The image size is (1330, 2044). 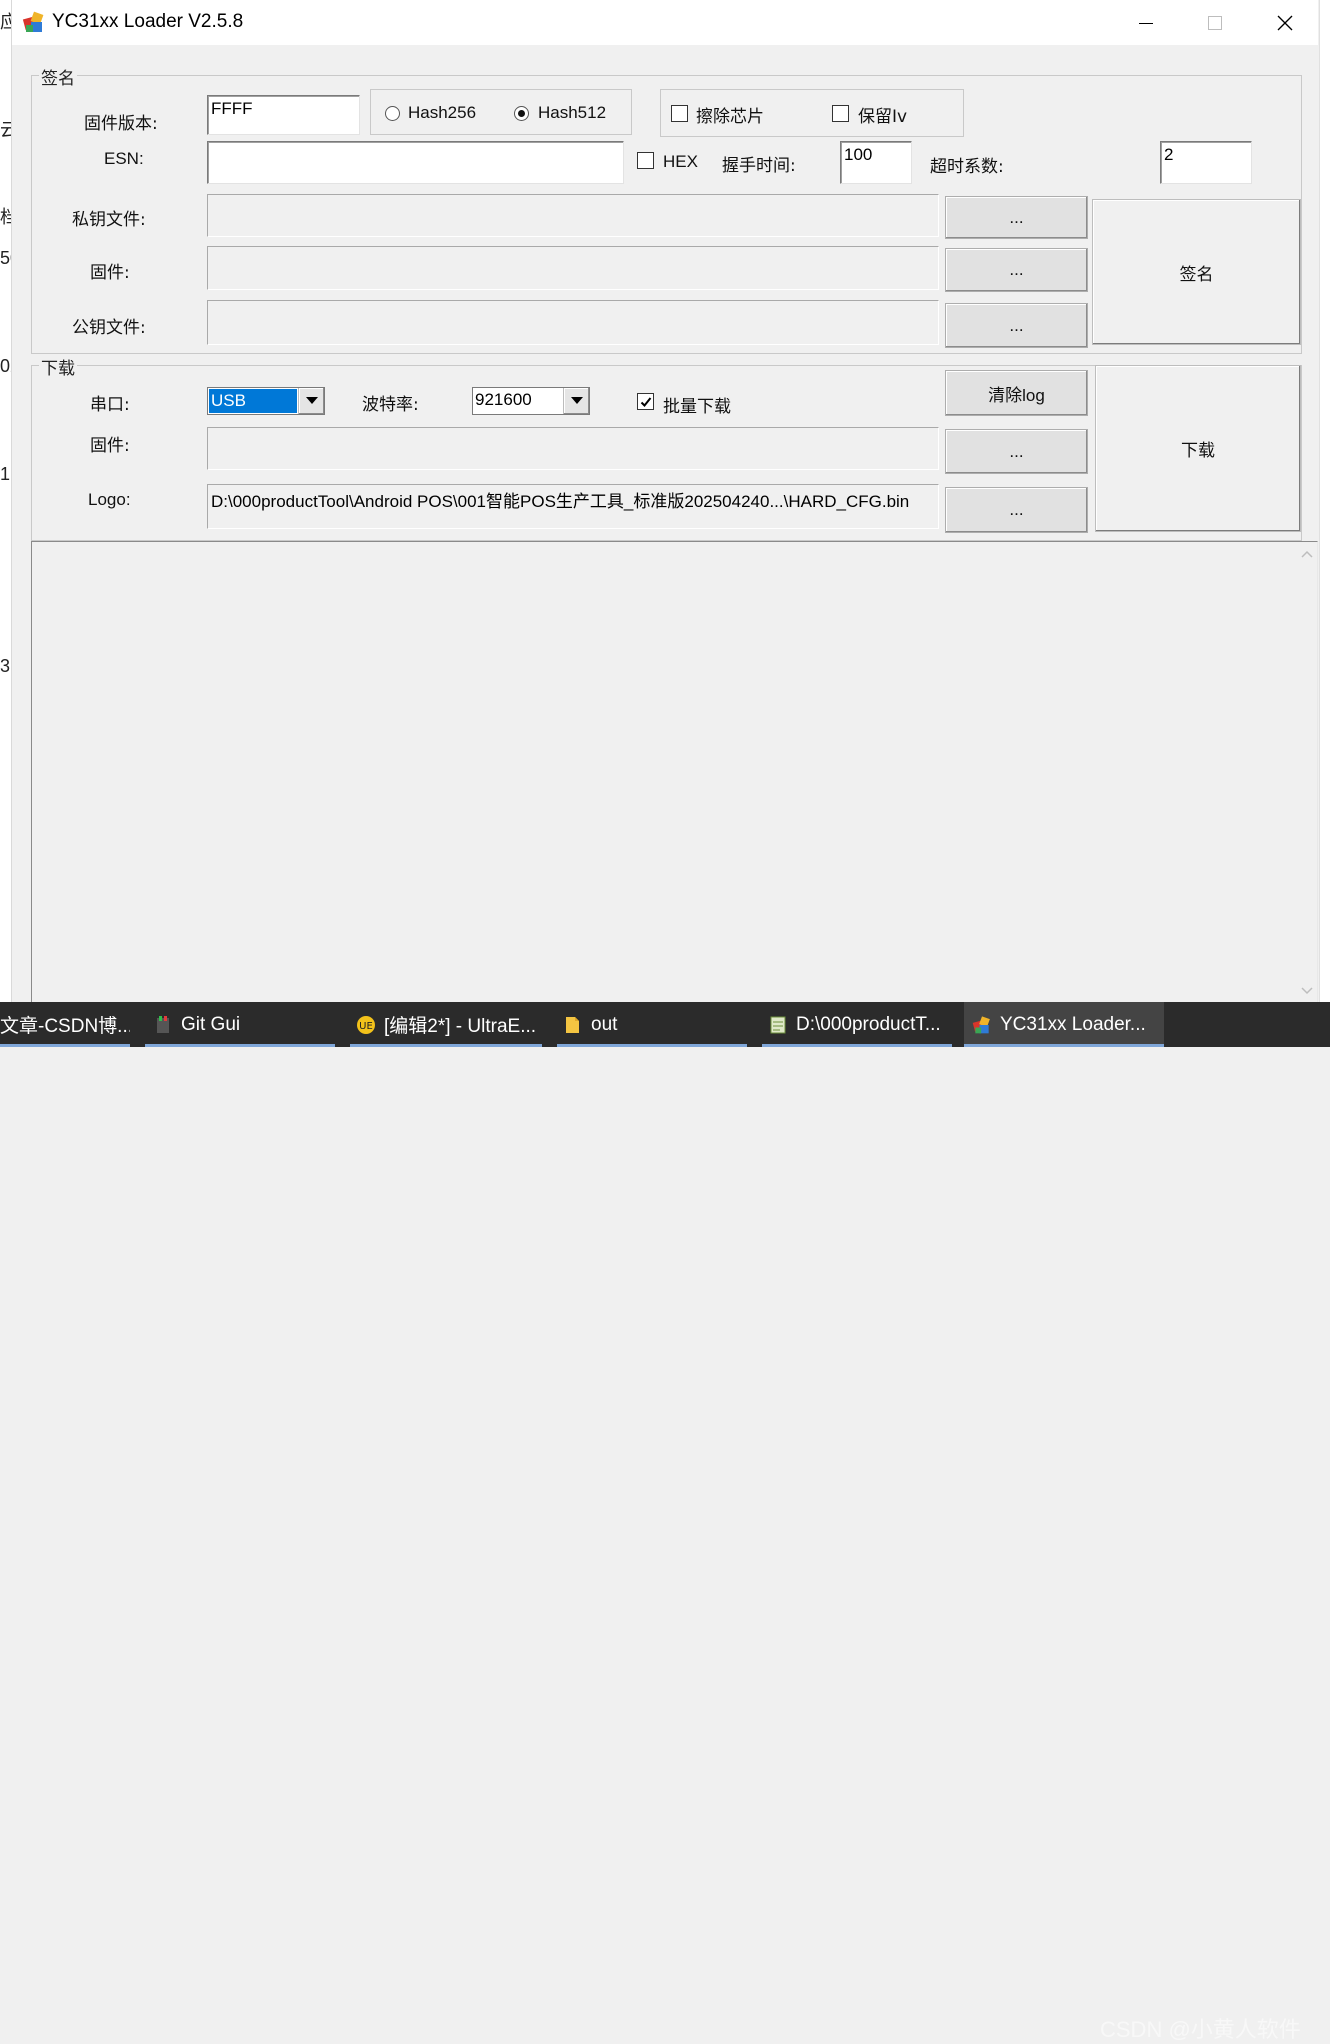 What do you see at coordinates (5, 474) in the screenshot?
I see `background-fragment: 1` at bounding box center [5, 474].